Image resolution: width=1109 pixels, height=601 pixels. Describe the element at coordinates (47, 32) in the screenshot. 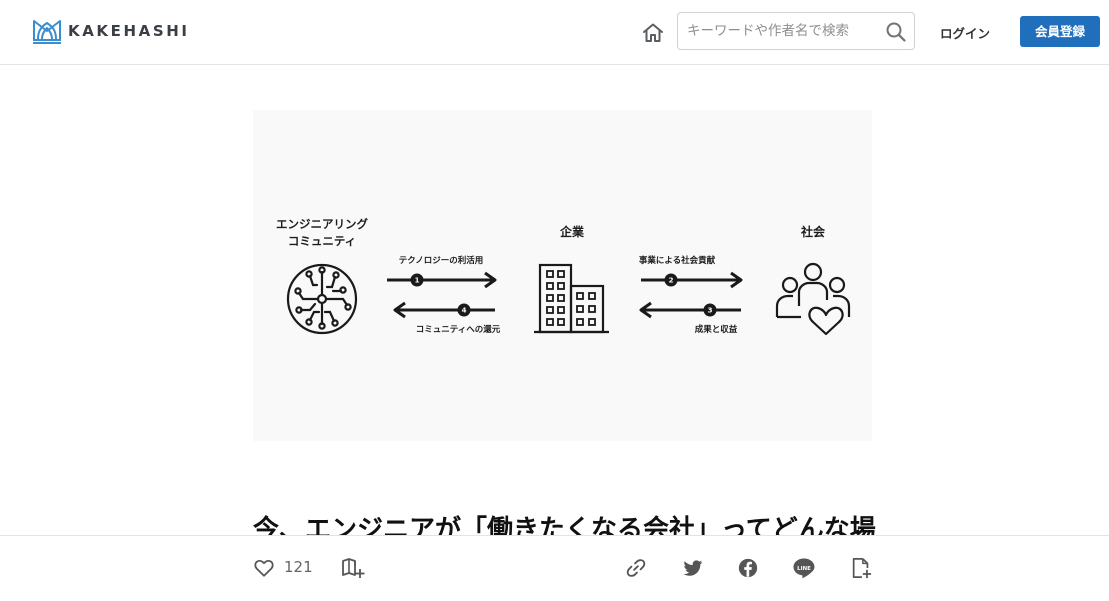

I see `kakehashi-logo-icon` at that location.